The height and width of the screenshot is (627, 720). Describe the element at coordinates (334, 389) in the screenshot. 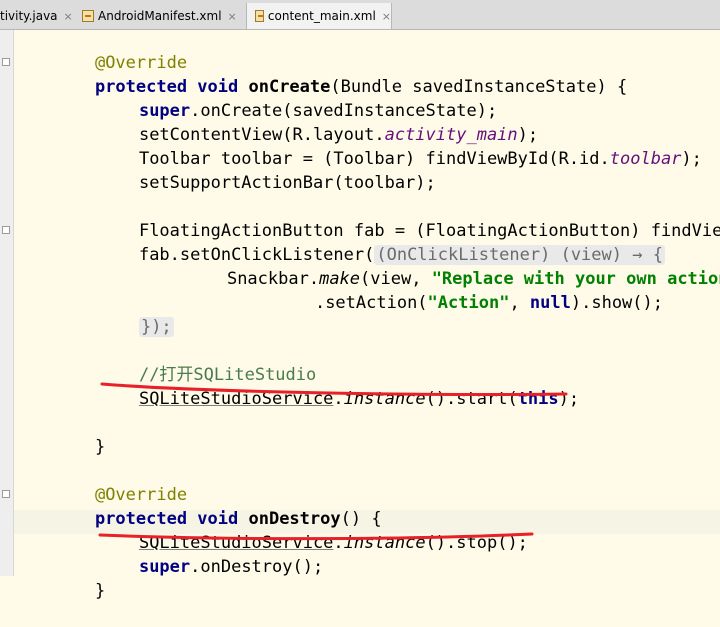

I see `red-underline-start` at that location.